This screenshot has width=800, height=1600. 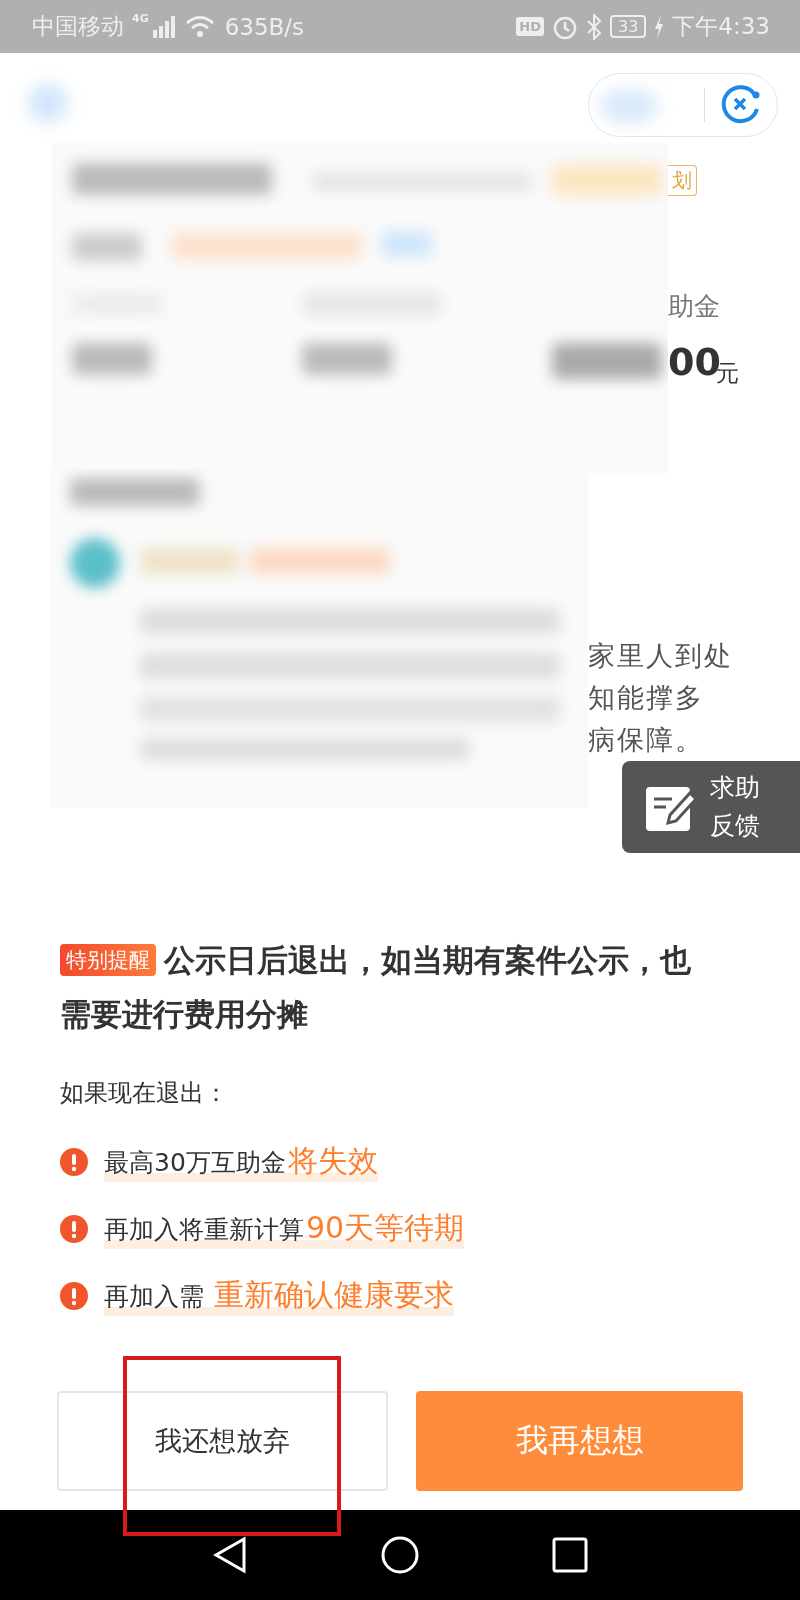 I want to click on network-type: 4G, so click(x=140, y=18).